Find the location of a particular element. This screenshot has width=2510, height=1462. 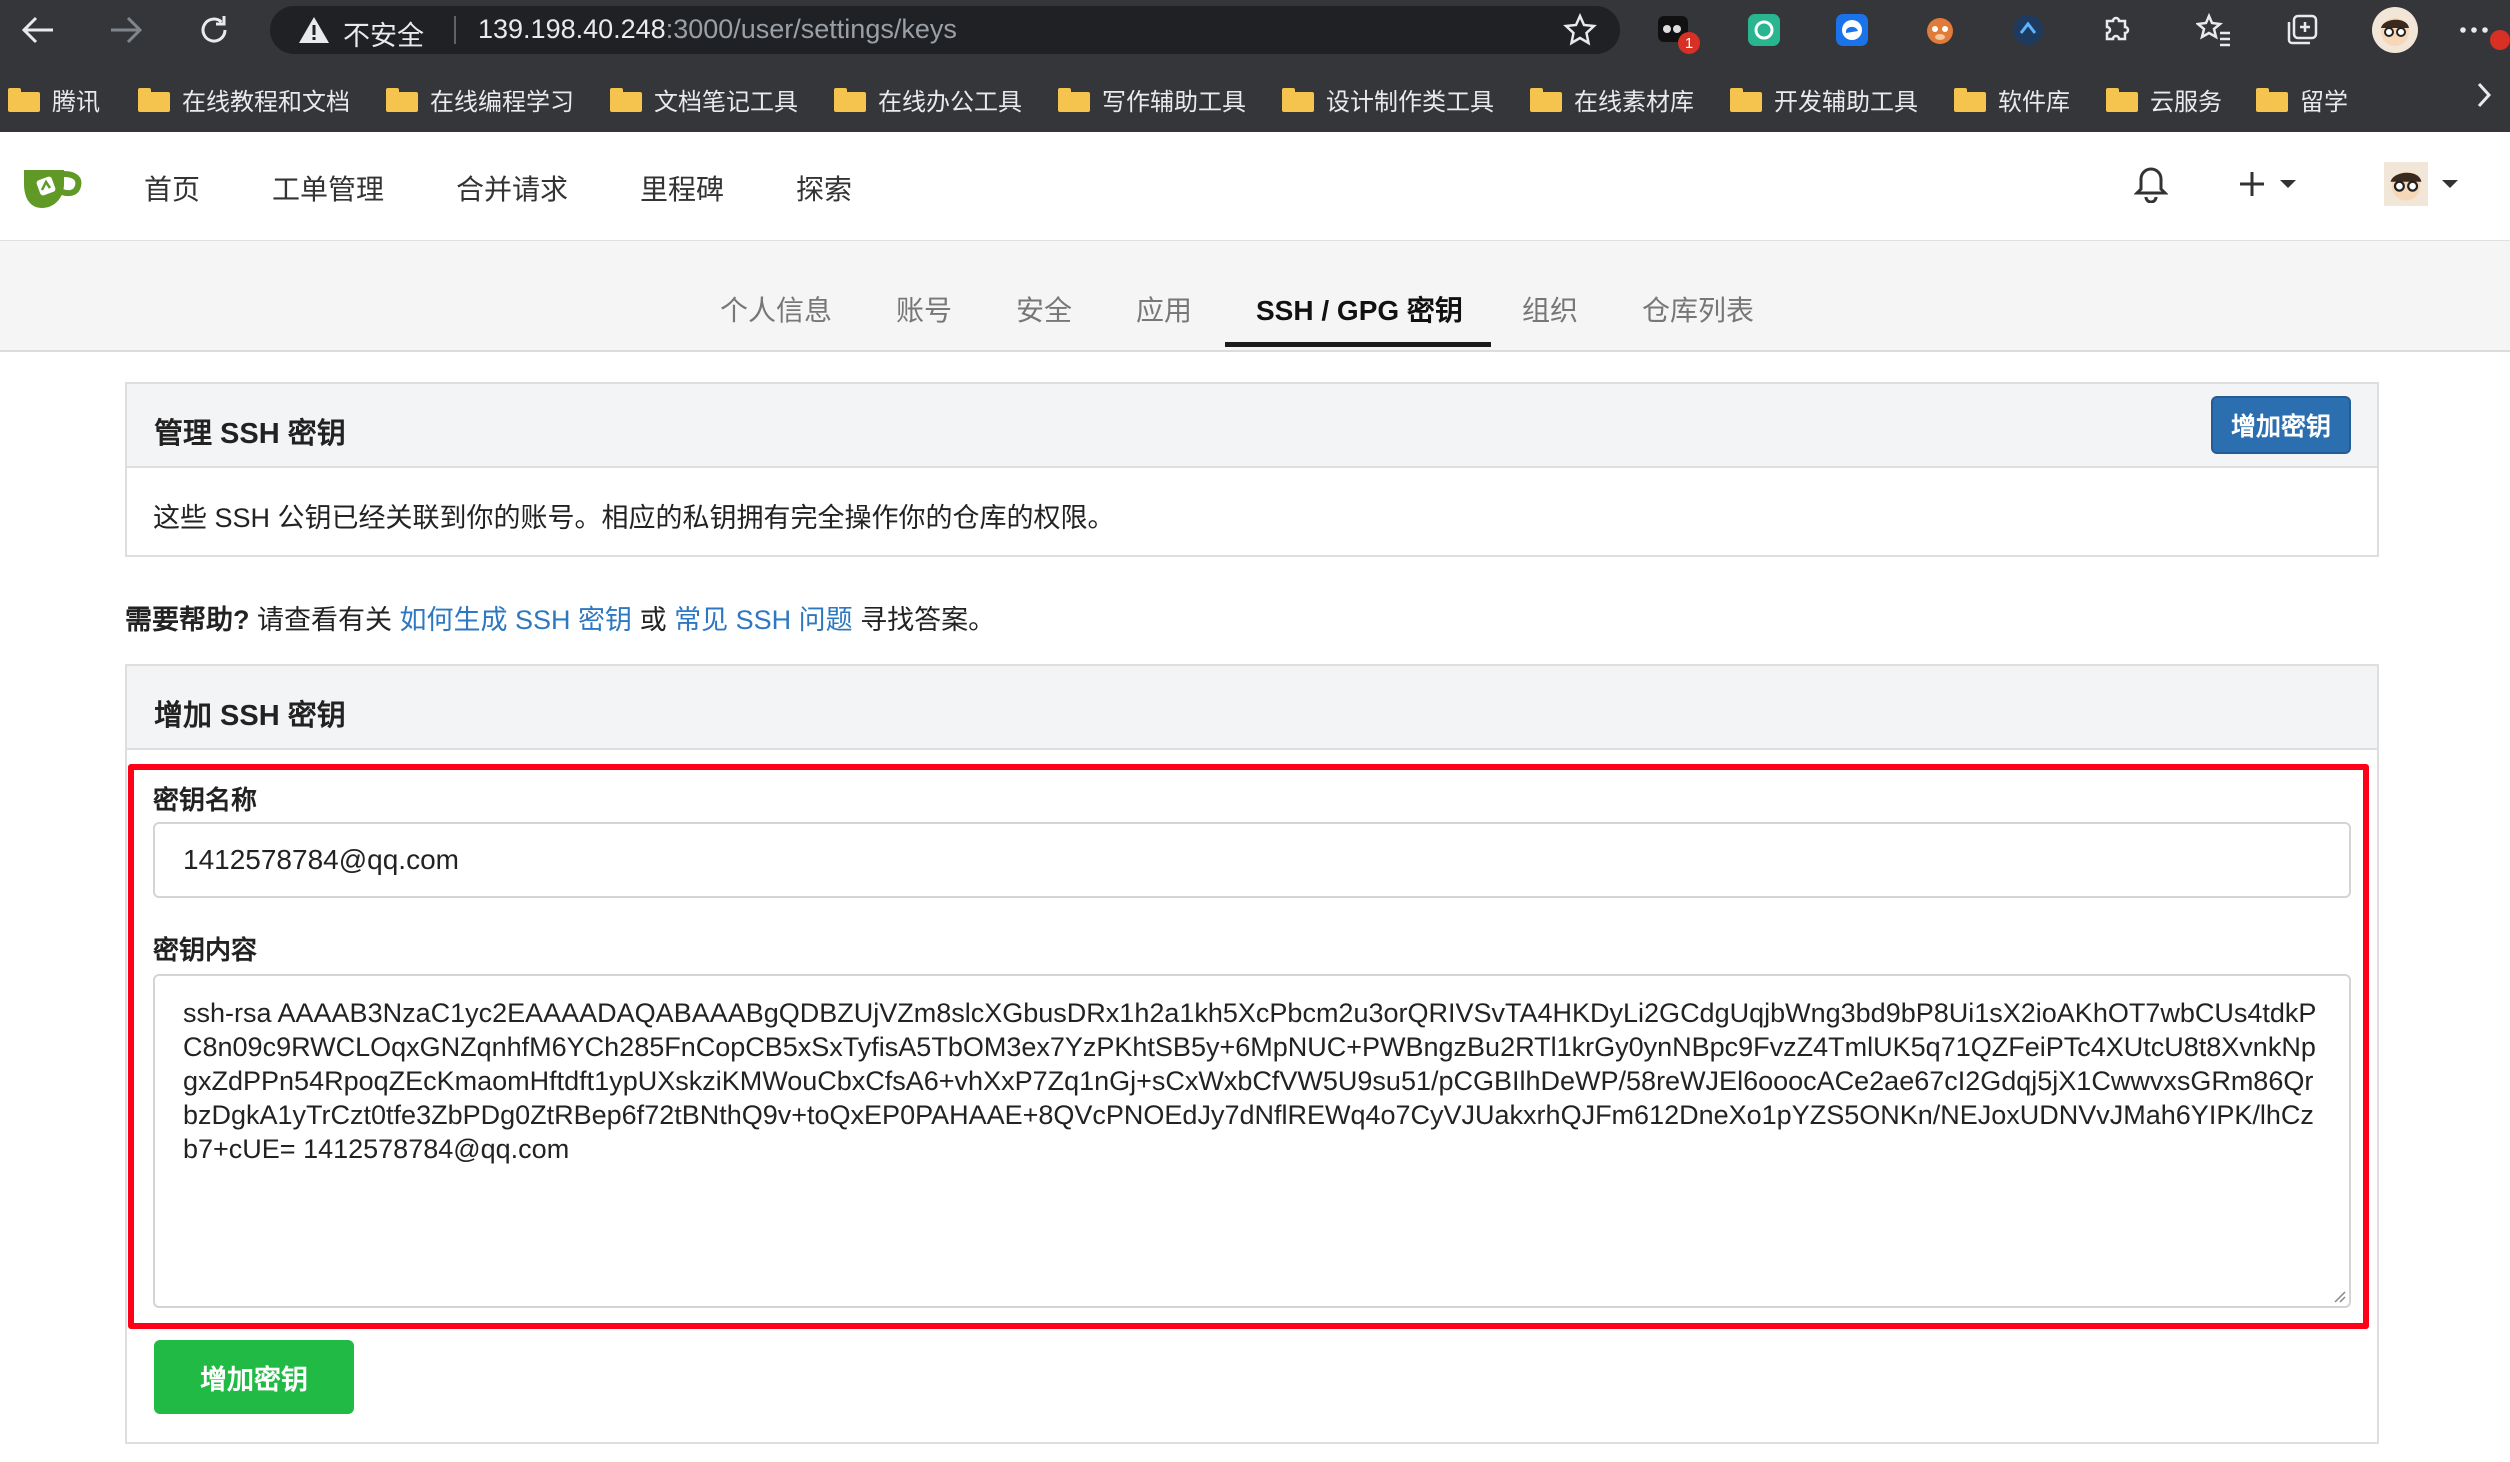

manage-ssh-title: 管理 SSH 密钥 is located at coordinates (250, 434).